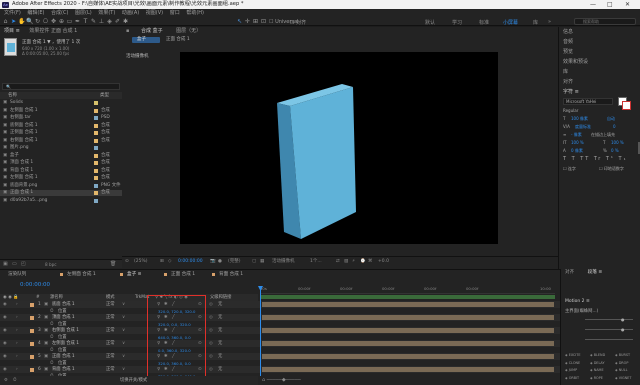  Describe the element at coordinates (575, 62) in the screenshot. I see `panel-effects-presets: 效果和预设` at that location.